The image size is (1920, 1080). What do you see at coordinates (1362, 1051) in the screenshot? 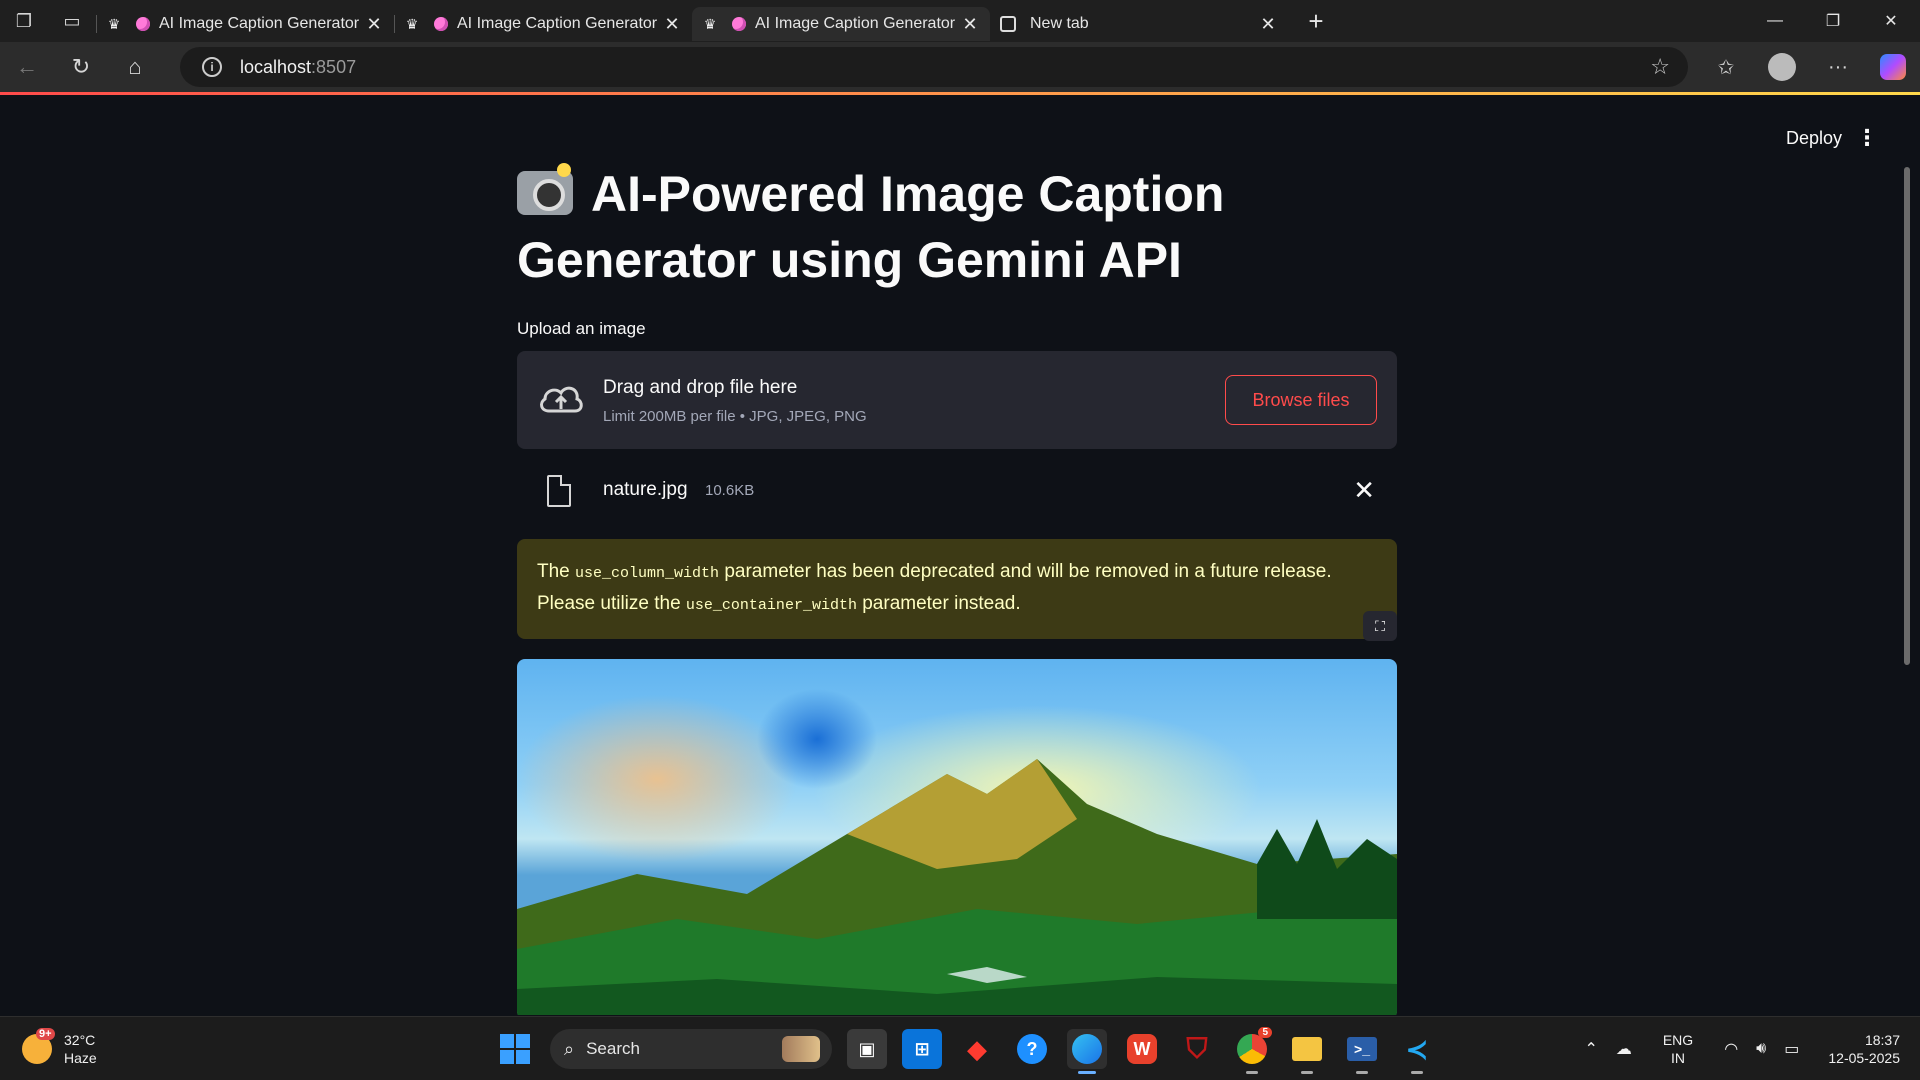
I see `powershell-icon: >_` at bounding box center [1362, 1051].